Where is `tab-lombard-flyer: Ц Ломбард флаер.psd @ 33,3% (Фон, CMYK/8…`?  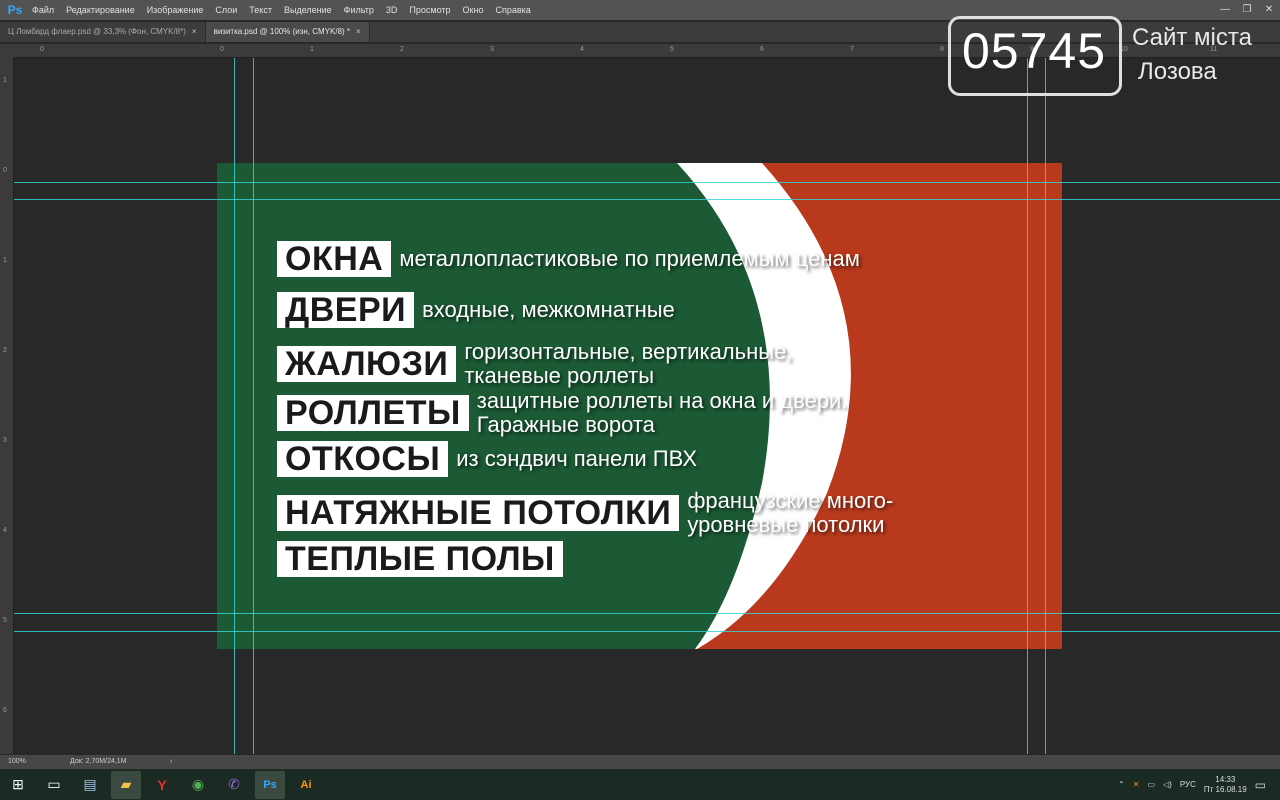 tab-lombard-flyer: Ц Ломбард флаер.psd @ 33,3% (Фон, CMYK/8… is located at coordinates (103, 32).